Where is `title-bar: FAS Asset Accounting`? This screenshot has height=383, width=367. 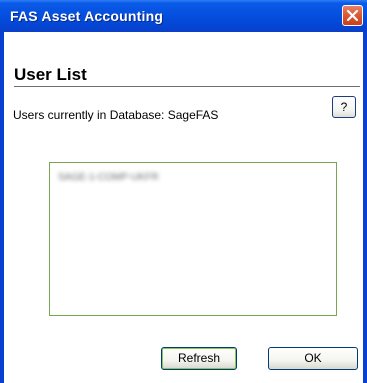 title-bar: FAS Asset Accounting is located at coordinates (183, 16).